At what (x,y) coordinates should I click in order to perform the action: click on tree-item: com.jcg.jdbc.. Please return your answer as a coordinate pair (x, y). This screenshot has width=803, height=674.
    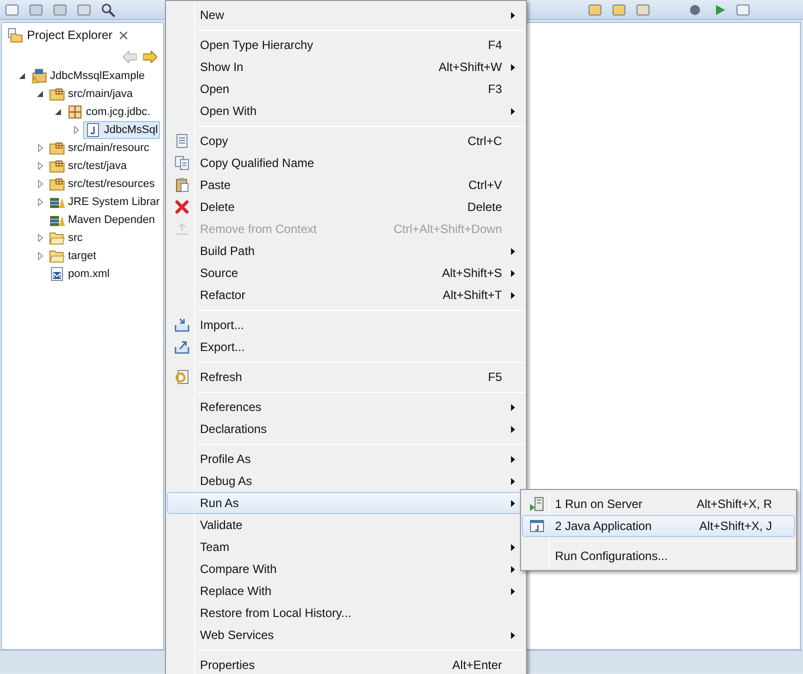
    Looking at the image, I should click on (108, 112).